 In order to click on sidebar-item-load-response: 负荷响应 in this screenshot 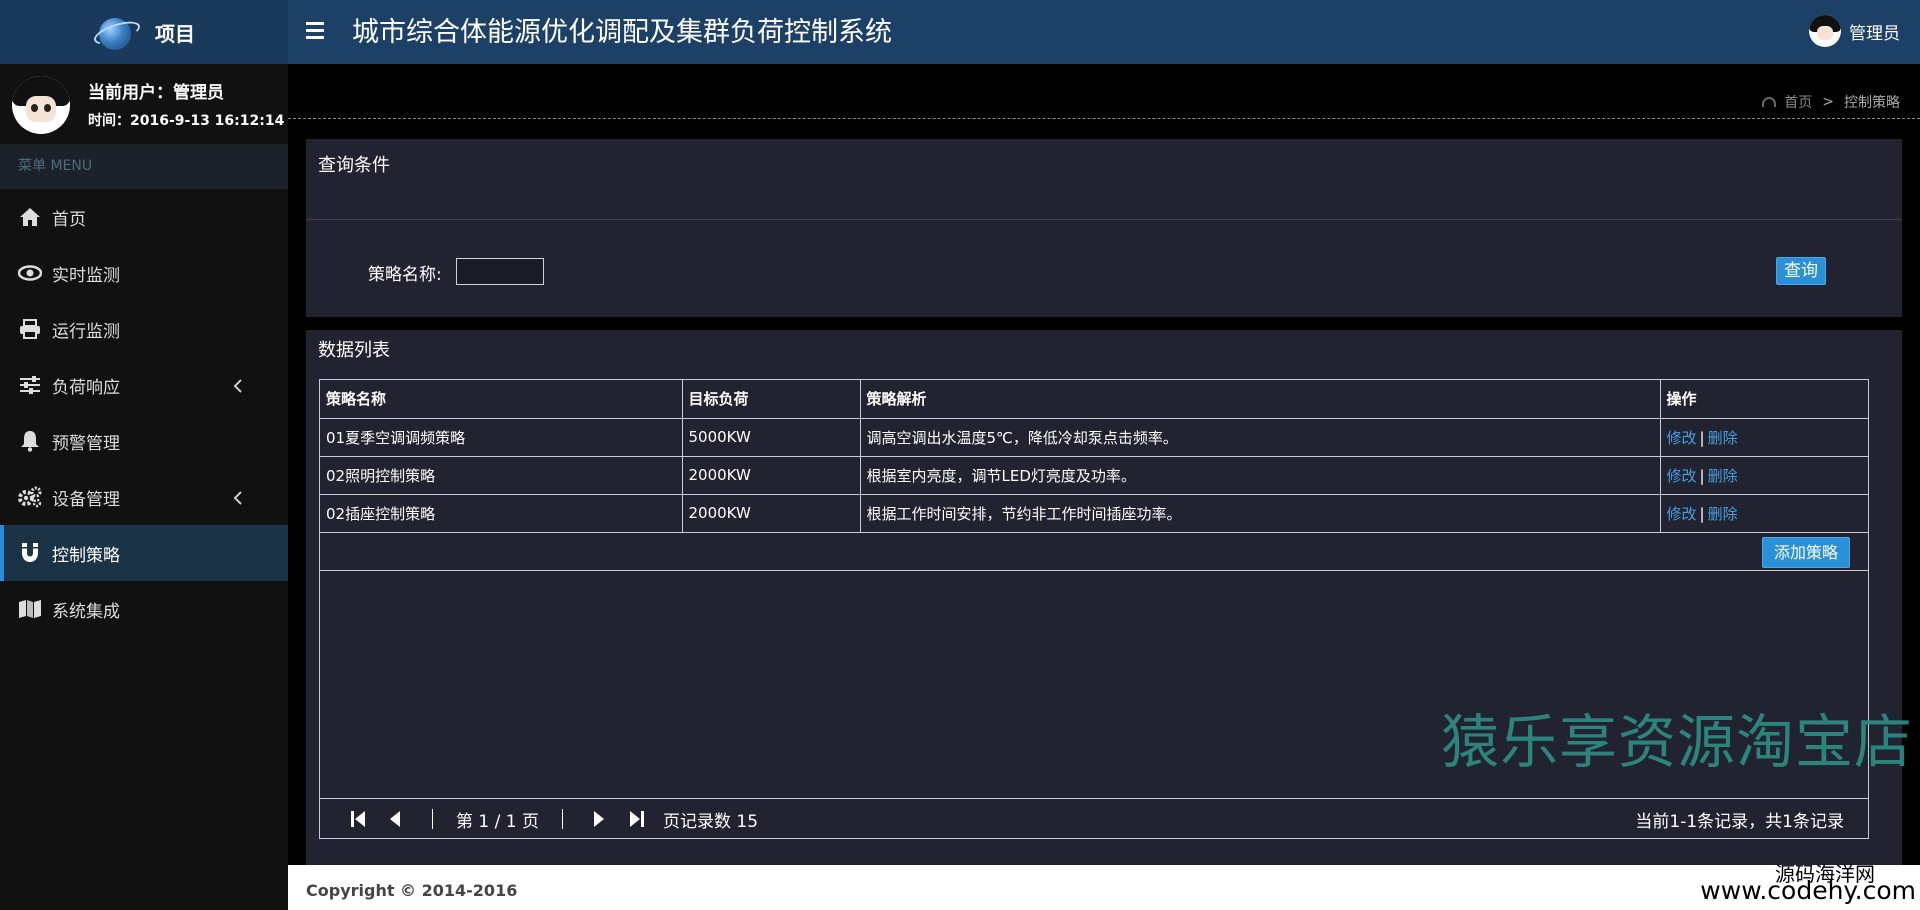, I will do `click(144, 385)`.